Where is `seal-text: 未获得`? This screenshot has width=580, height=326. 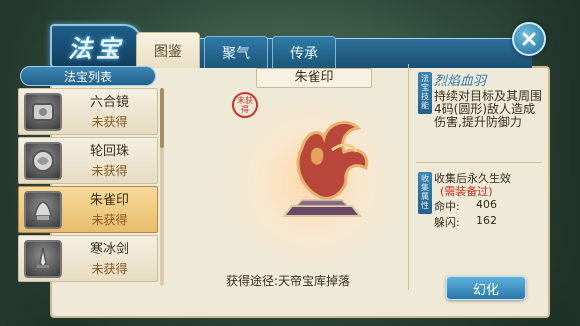 seal-text: 未获得 is located at coordinates (245, 105).